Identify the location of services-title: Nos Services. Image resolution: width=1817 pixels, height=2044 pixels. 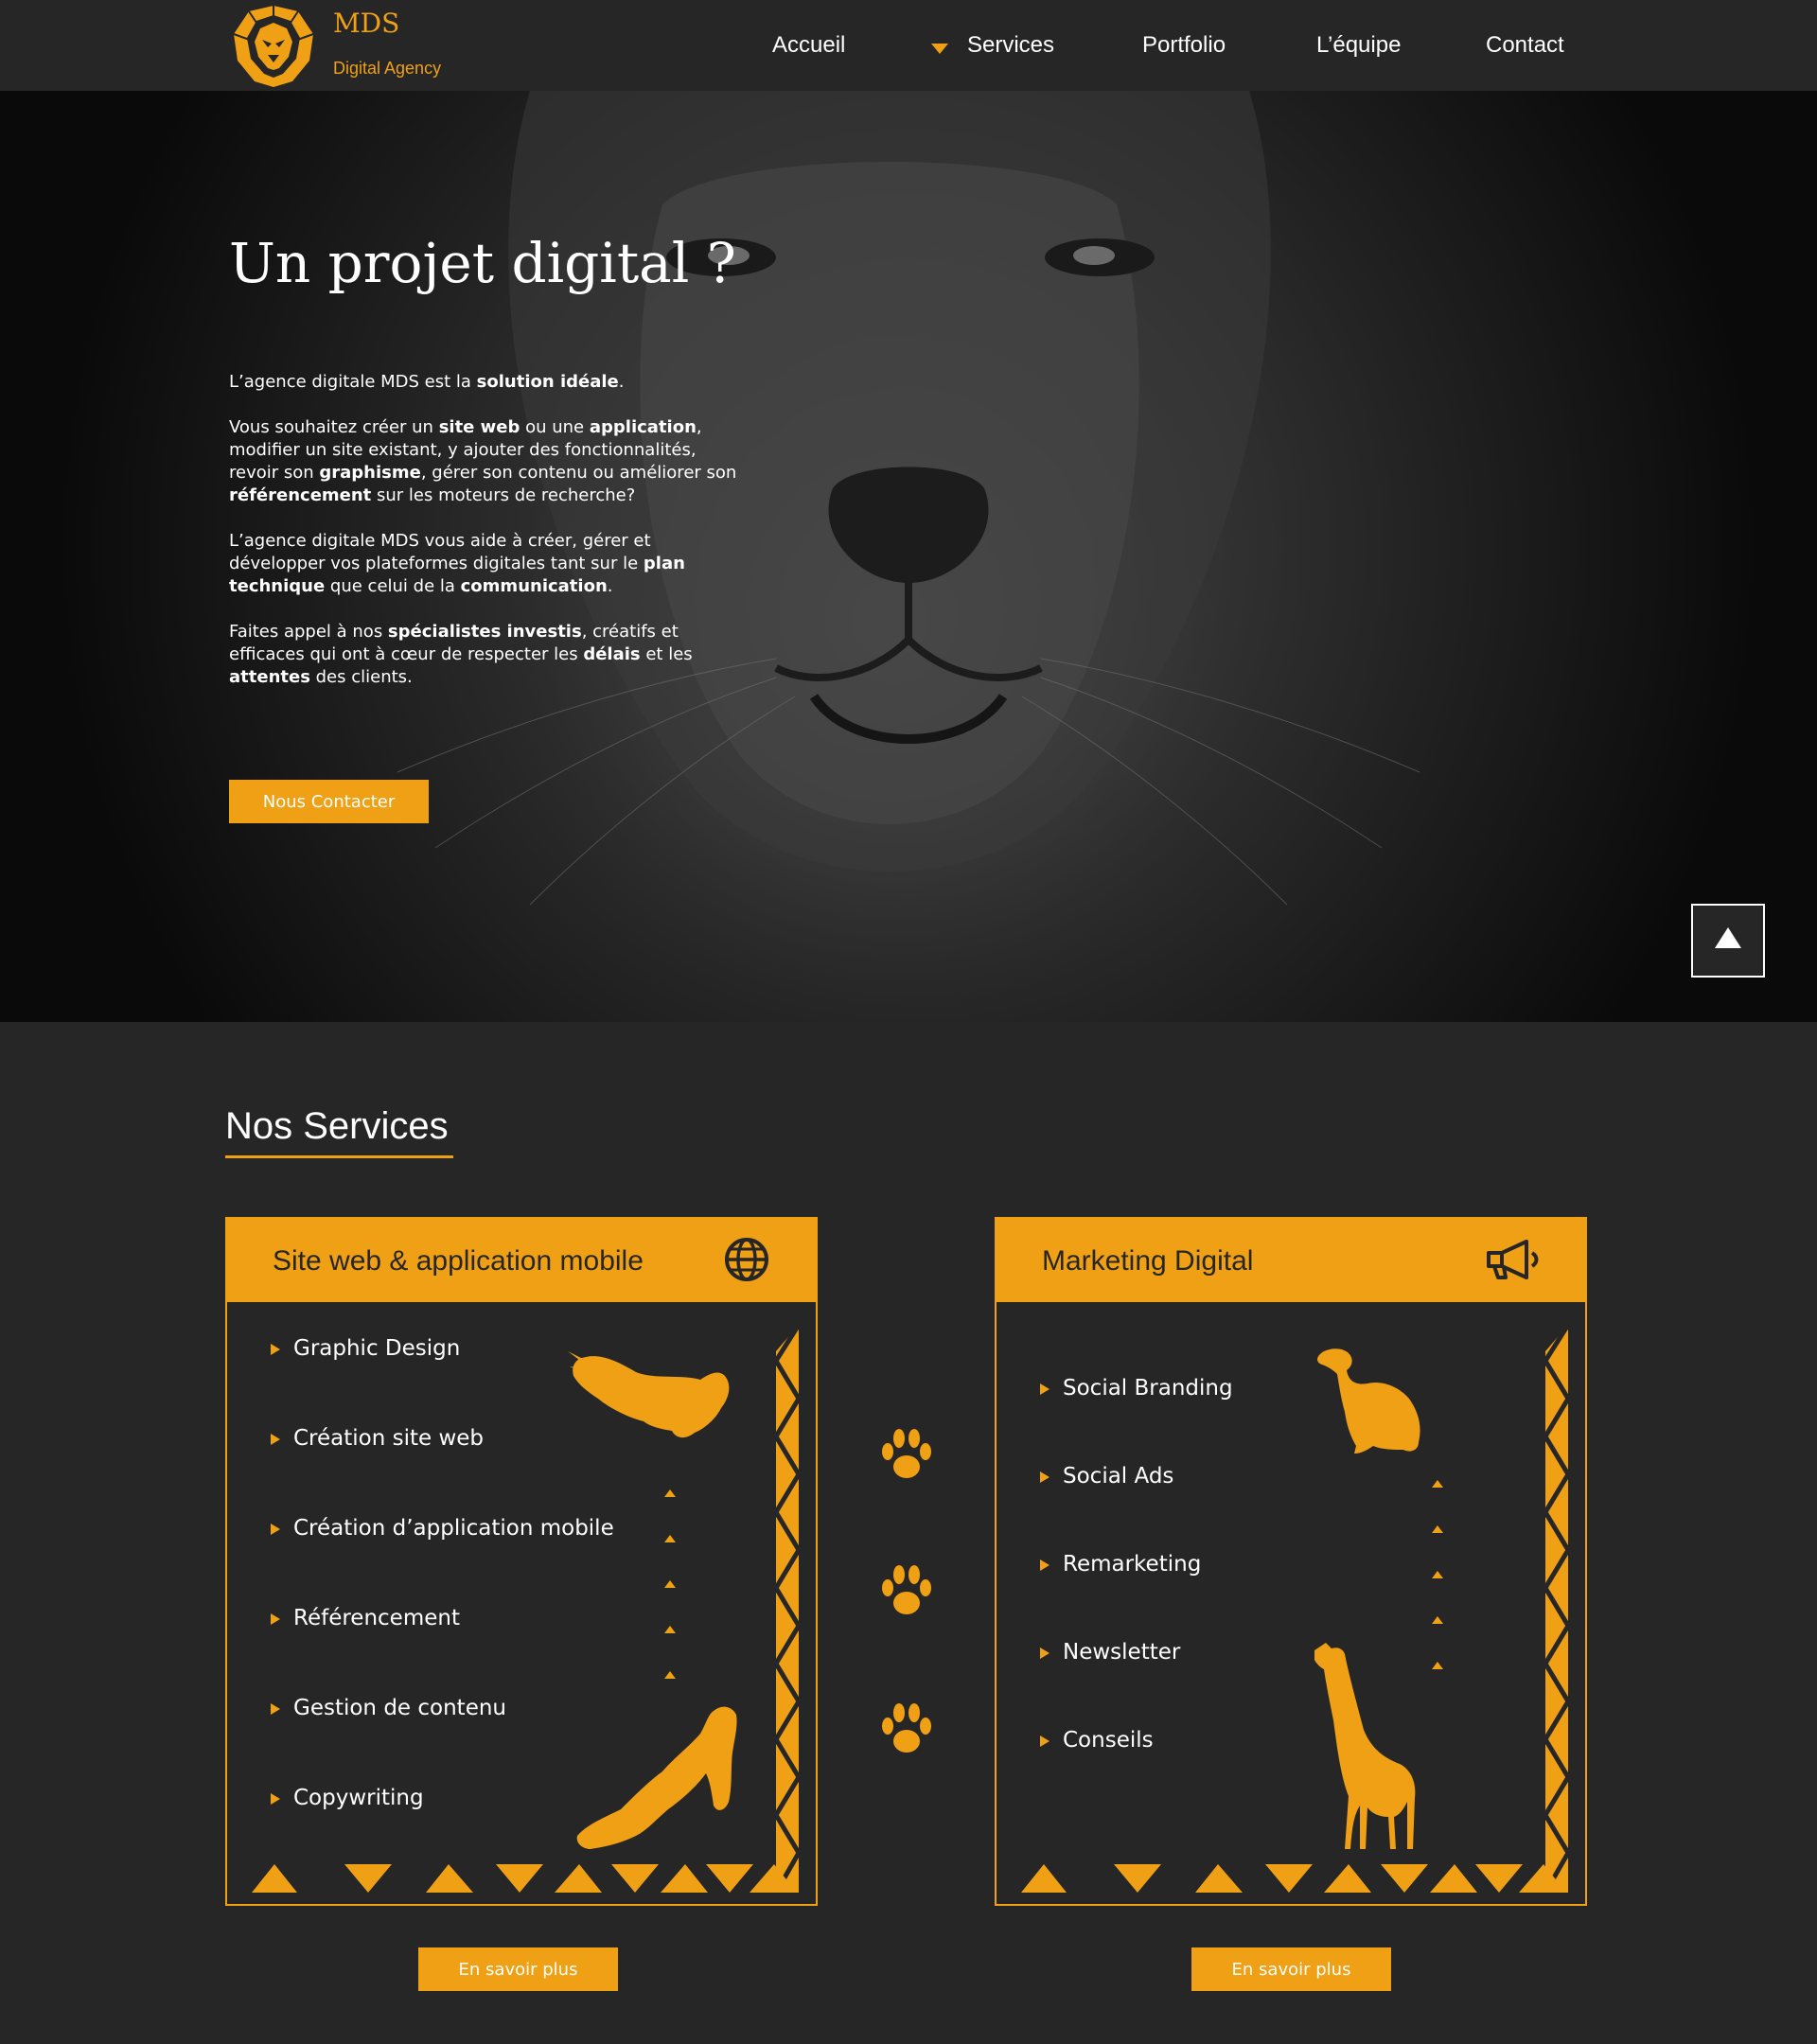
(337, 1126).